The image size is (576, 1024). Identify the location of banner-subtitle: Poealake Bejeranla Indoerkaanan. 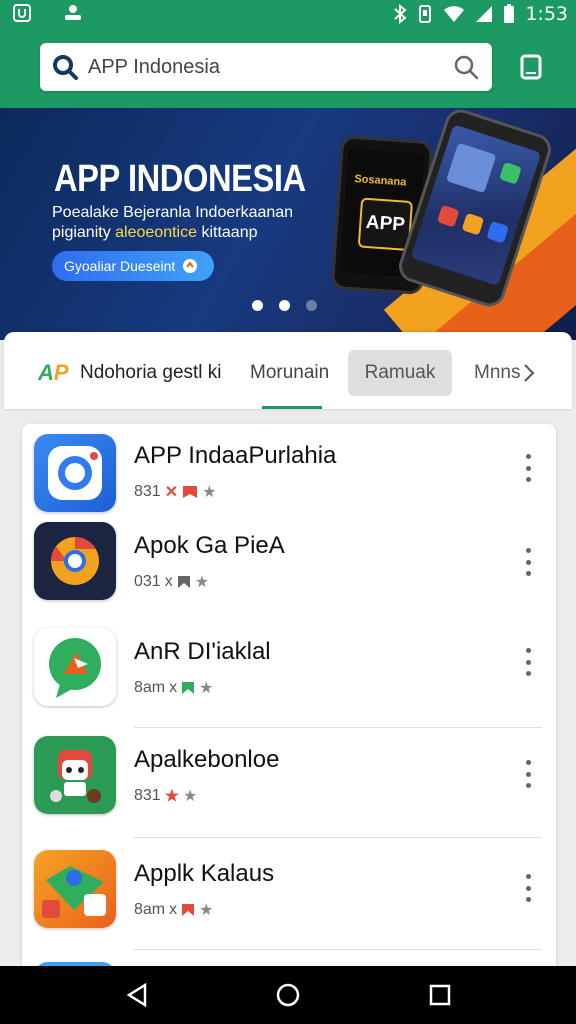
(173, 212).